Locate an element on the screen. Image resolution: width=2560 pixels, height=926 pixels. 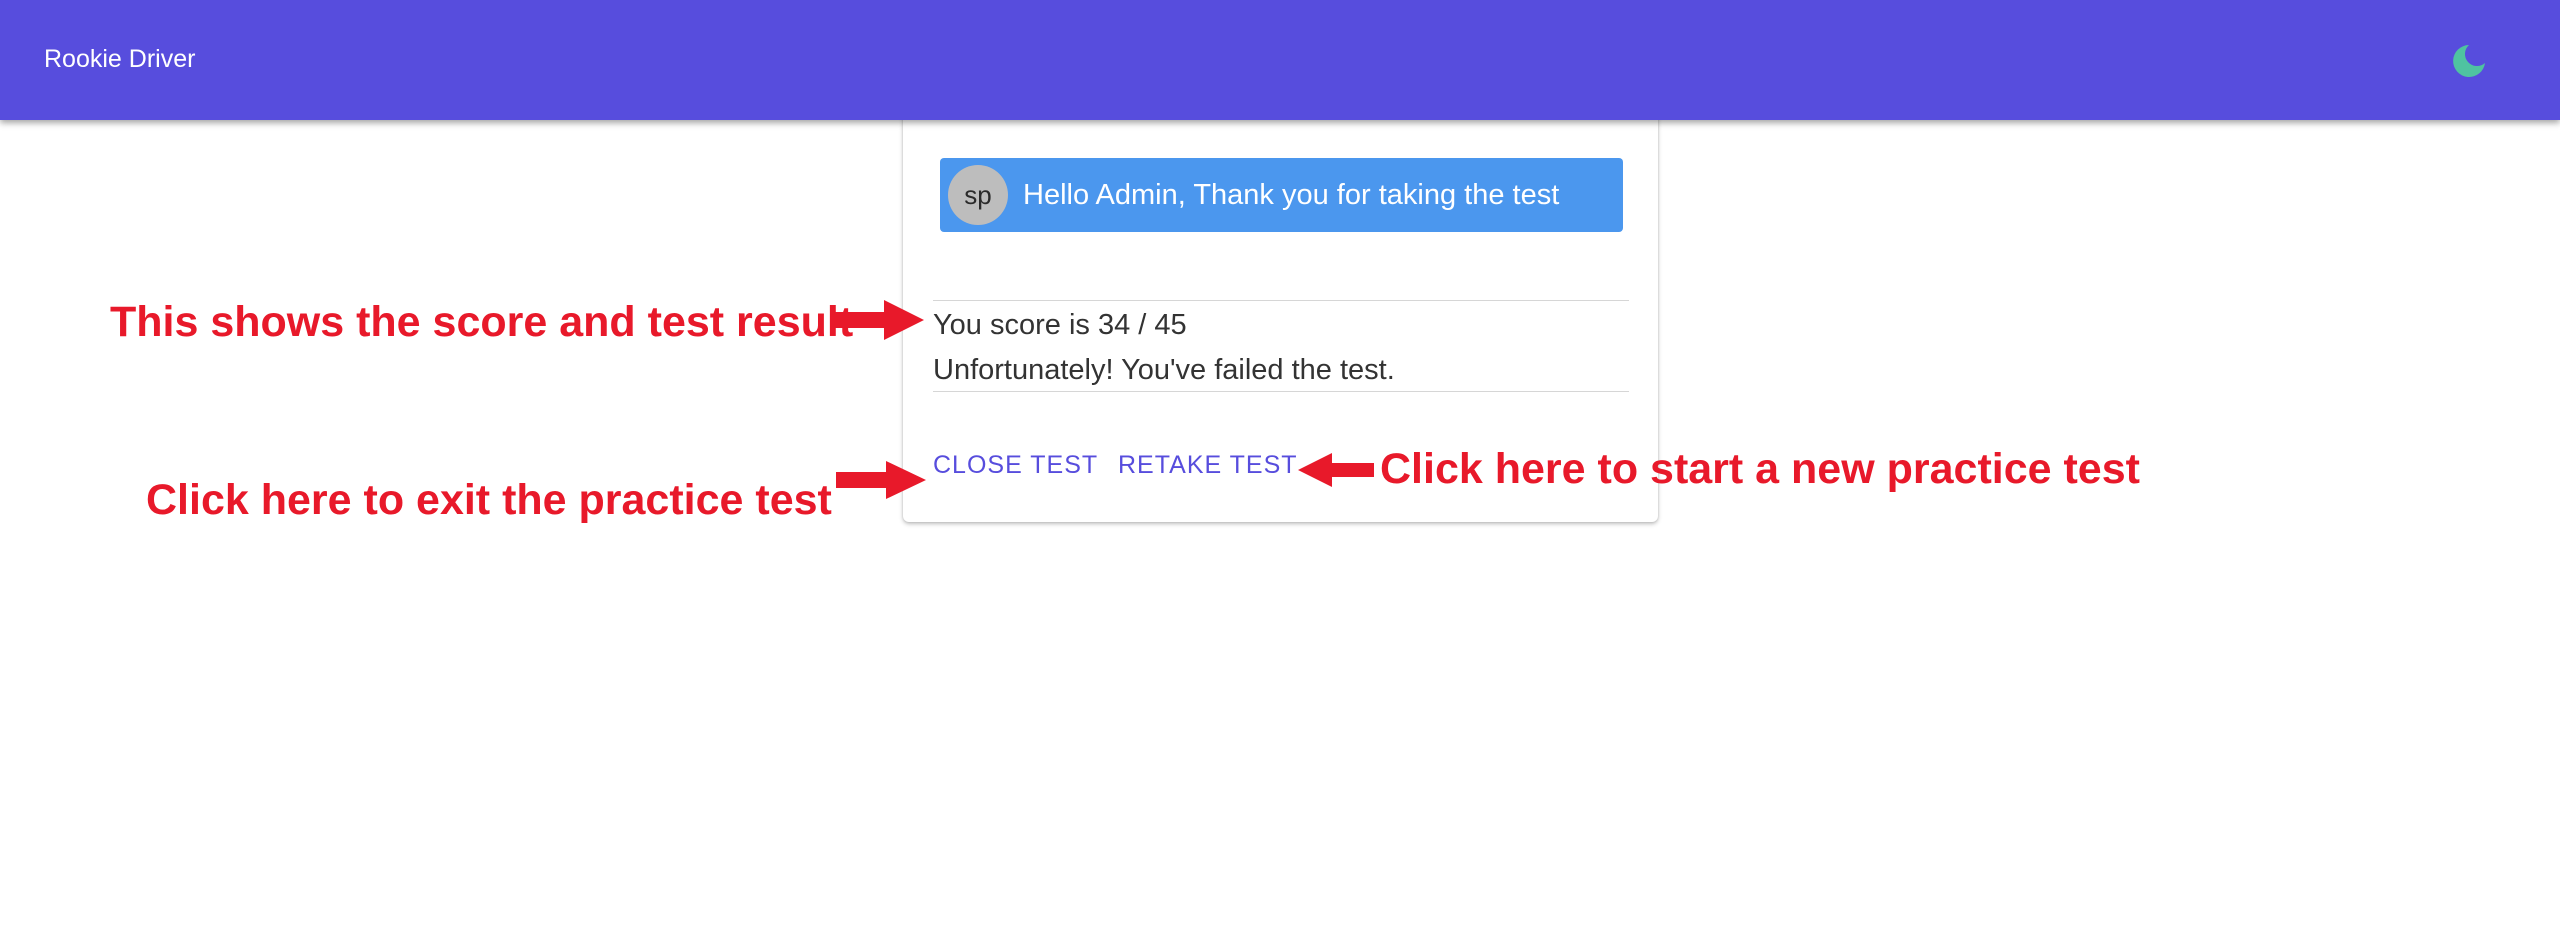
moon-icon is located at coordinates (2469, 61).